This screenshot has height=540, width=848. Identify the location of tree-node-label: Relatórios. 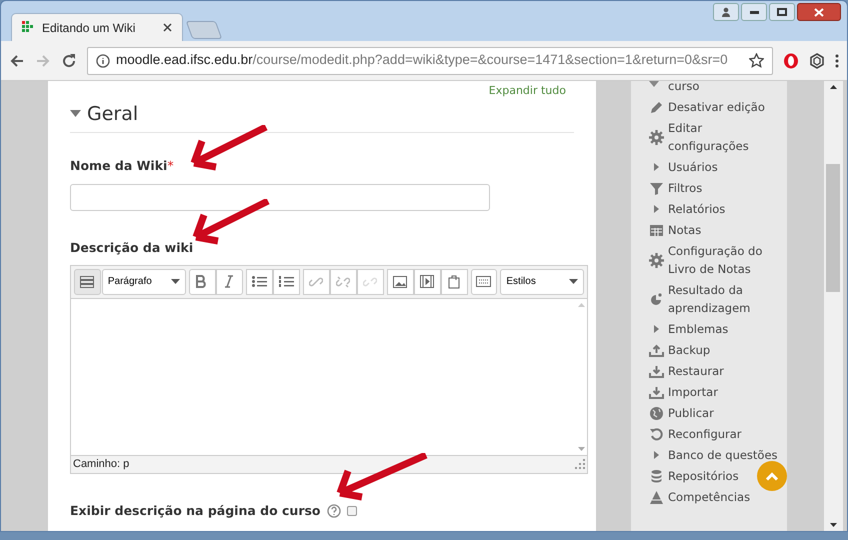
(697, 209).